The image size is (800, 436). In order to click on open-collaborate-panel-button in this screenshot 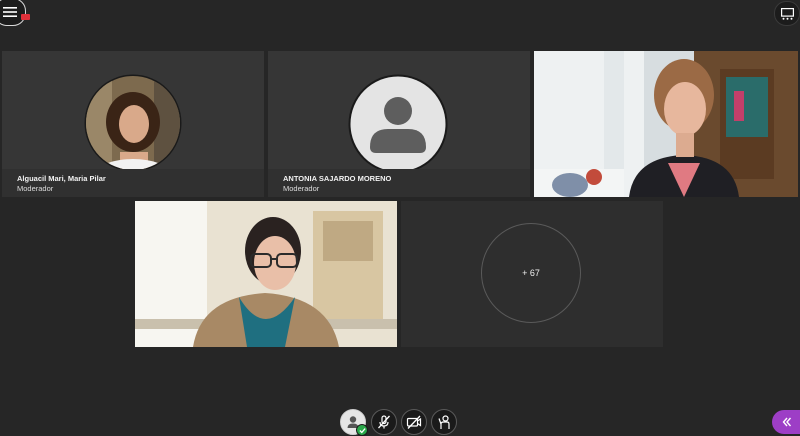, I will do `click(786, 422)`.